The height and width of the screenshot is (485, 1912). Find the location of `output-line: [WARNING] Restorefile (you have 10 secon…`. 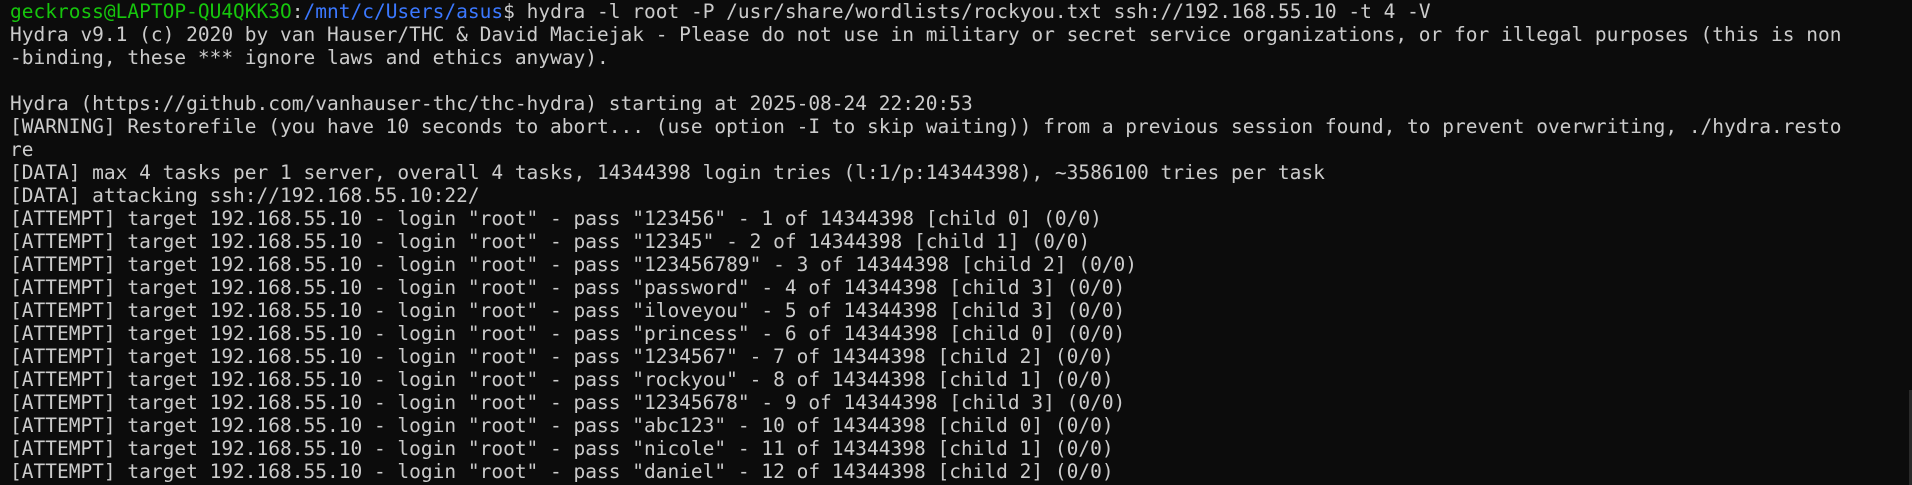

output-line: [WARNING] Restorefile (you have 10 secon… is located at coordinates (926, 126).